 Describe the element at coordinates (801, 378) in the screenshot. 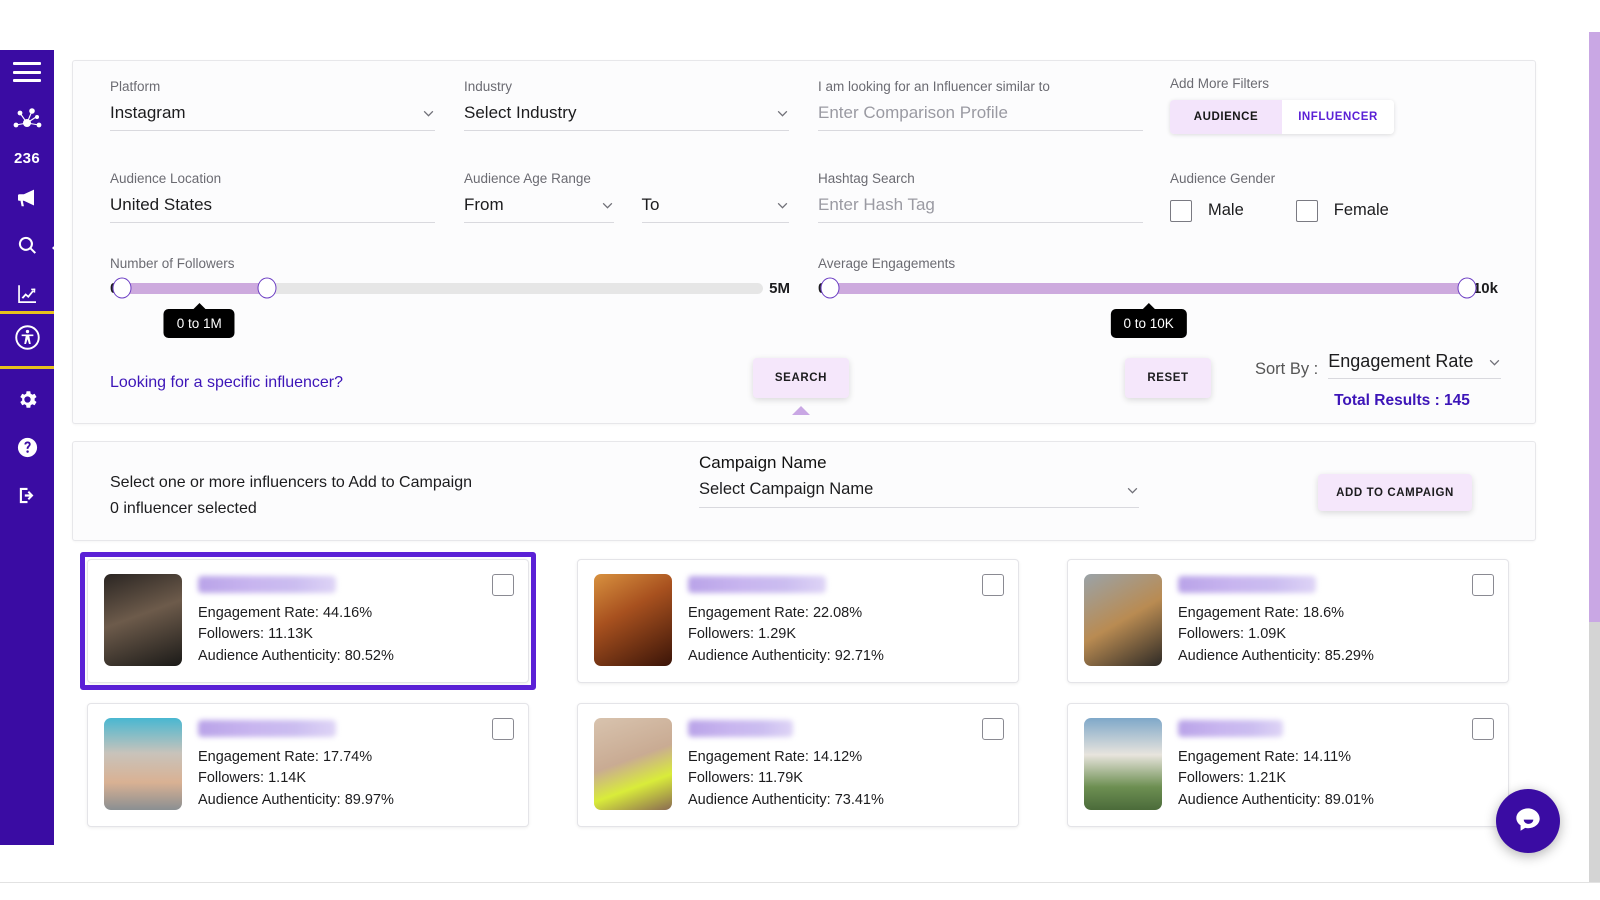

I see `search-button: SEARCH` at that location.